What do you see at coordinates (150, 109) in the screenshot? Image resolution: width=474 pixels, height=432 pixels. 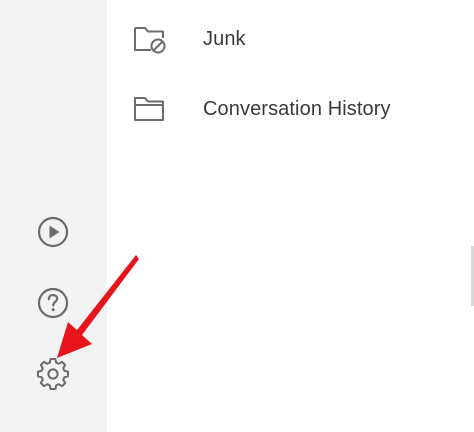 I see `folder-icon` at bounding box center [150, 109].